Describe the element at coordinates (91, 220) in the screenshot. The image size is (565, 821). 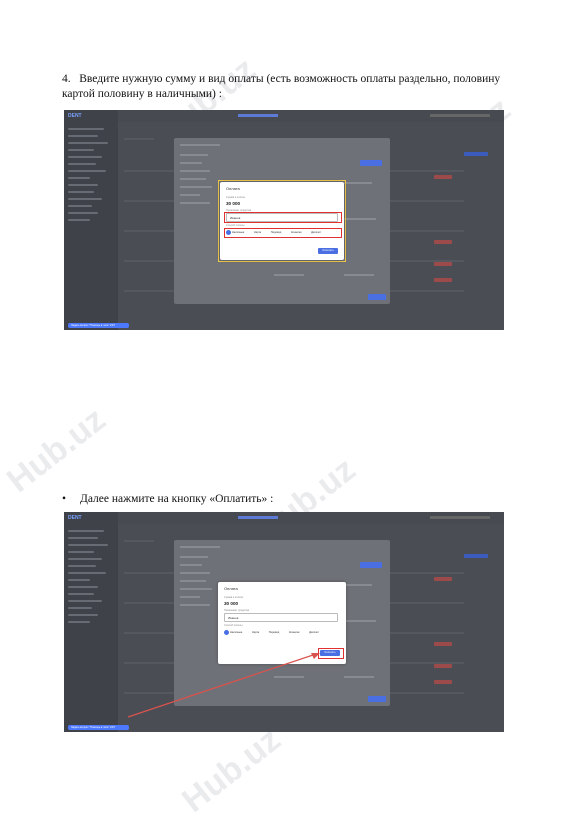
I see `app-sidebar: DENT` at that location.